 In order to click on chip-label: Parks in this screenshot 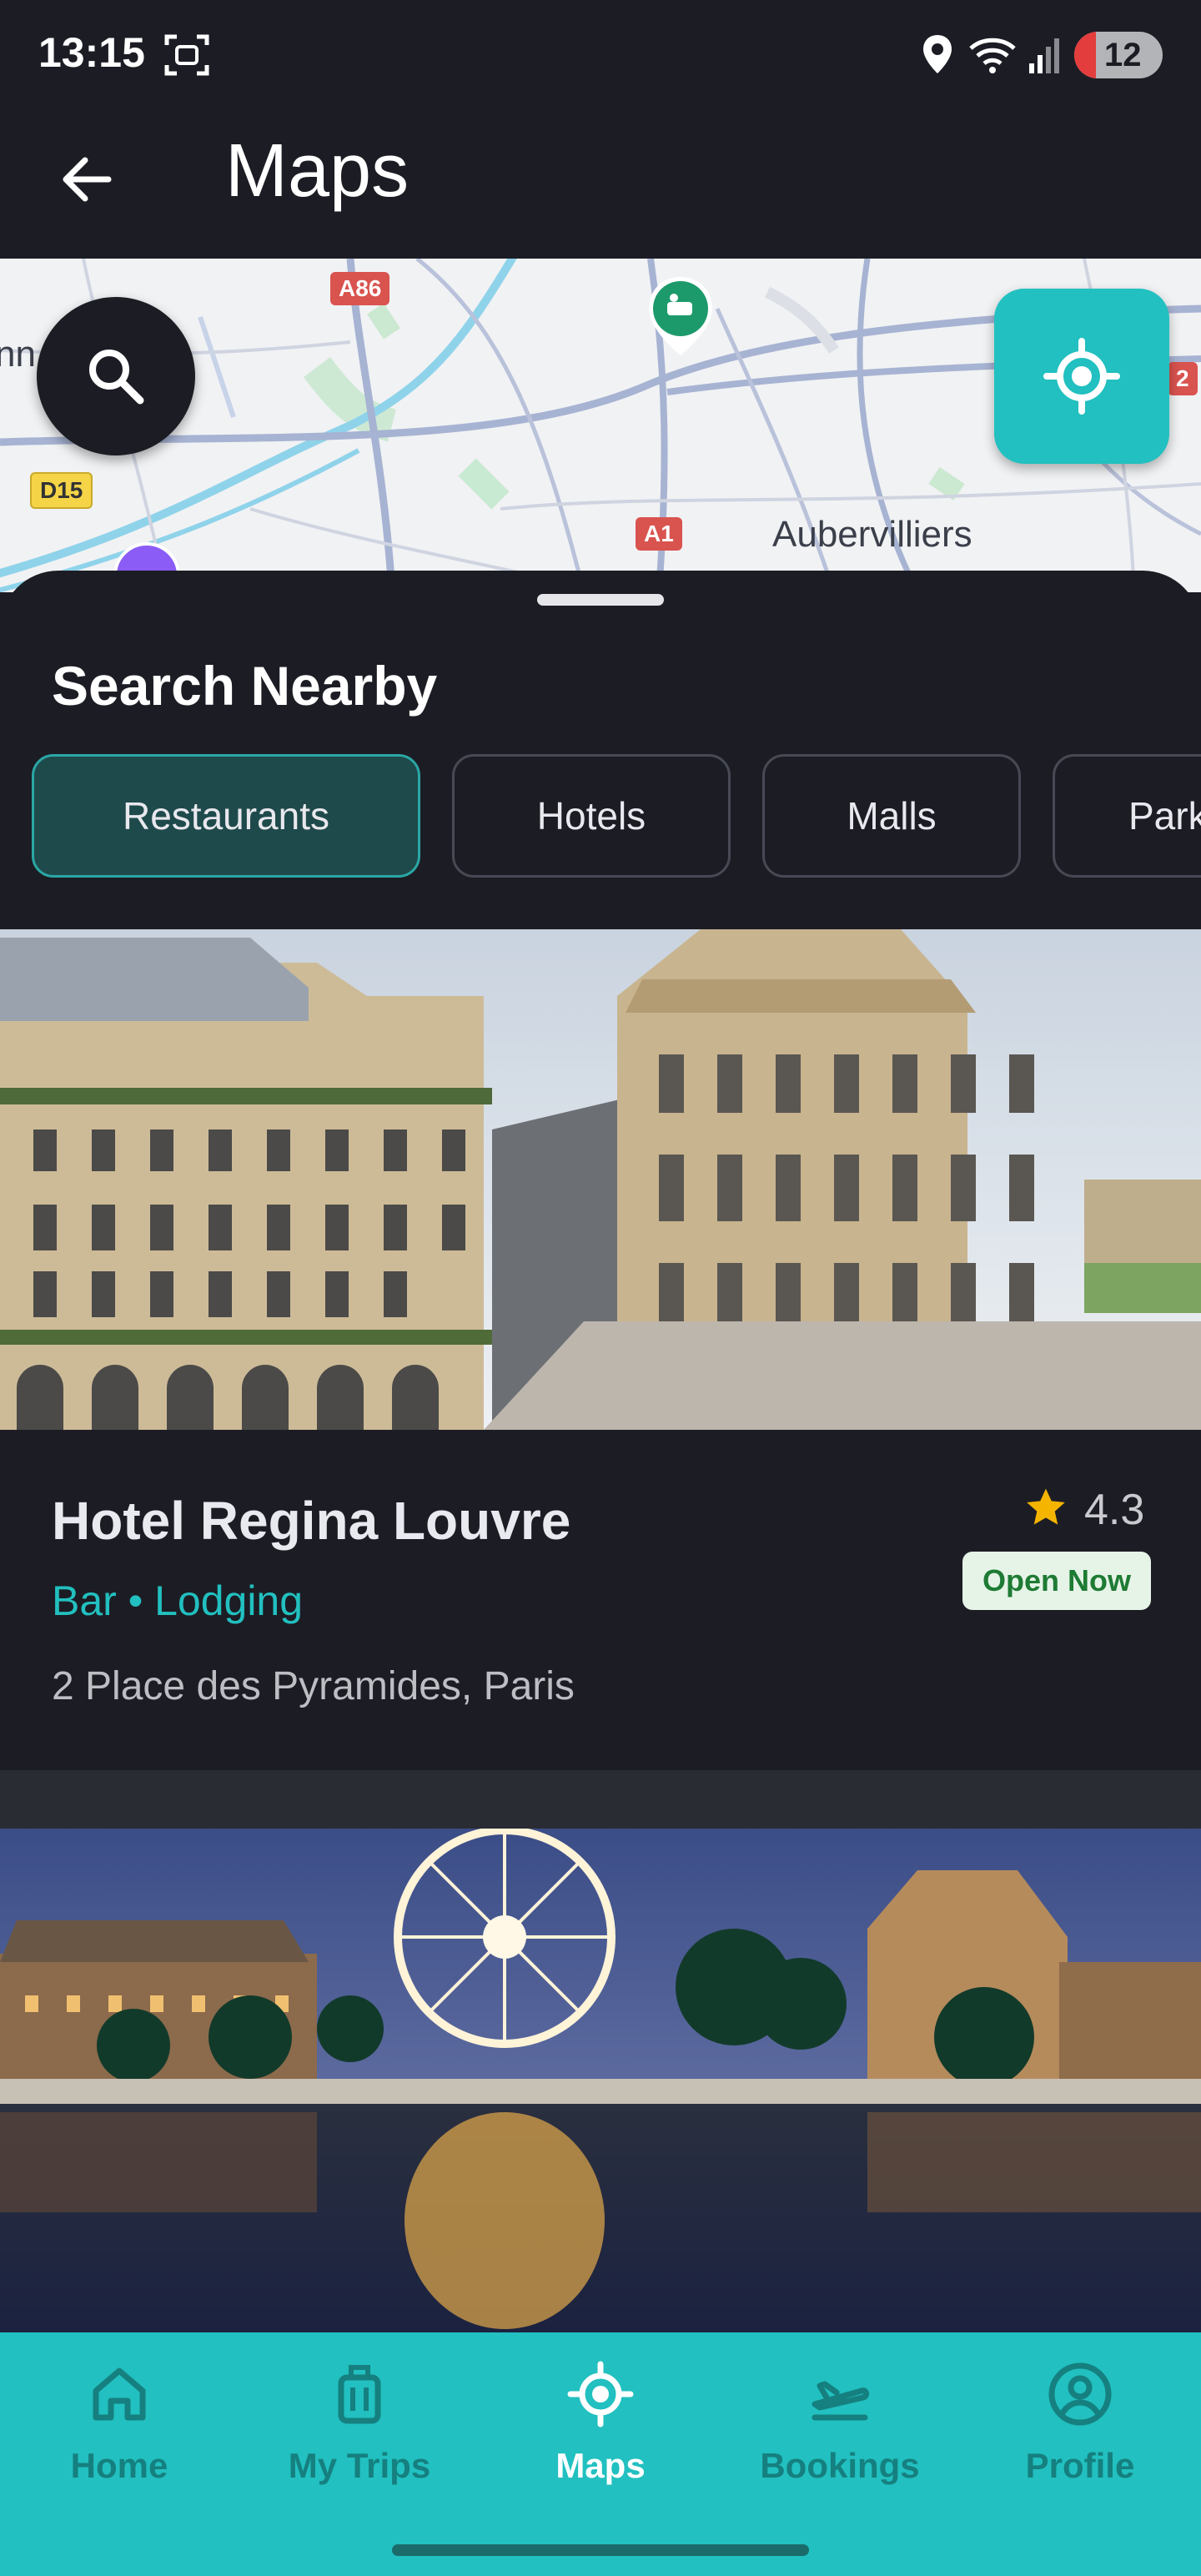, I will do `click(1164, 816)`.